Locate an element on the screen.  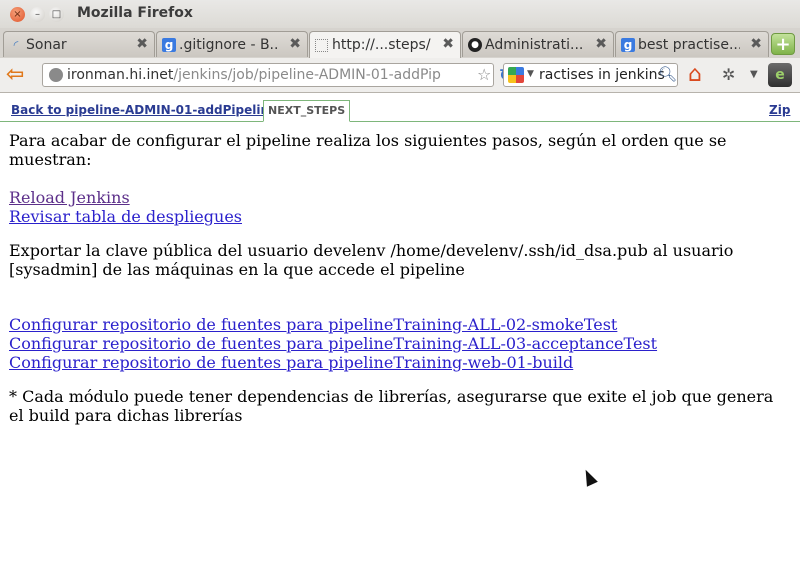
site-identity-icon is located at coordinates (56, 75).